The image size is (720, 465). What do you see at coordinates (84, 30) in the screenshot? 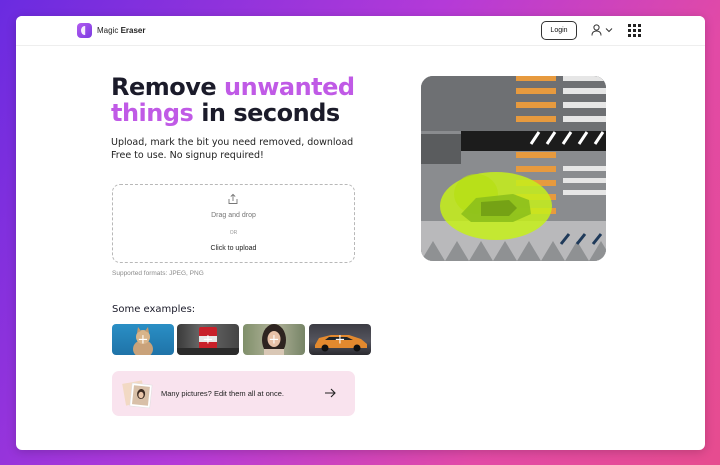
I see `logo-mark-icon` at bounding box center [84, 30].